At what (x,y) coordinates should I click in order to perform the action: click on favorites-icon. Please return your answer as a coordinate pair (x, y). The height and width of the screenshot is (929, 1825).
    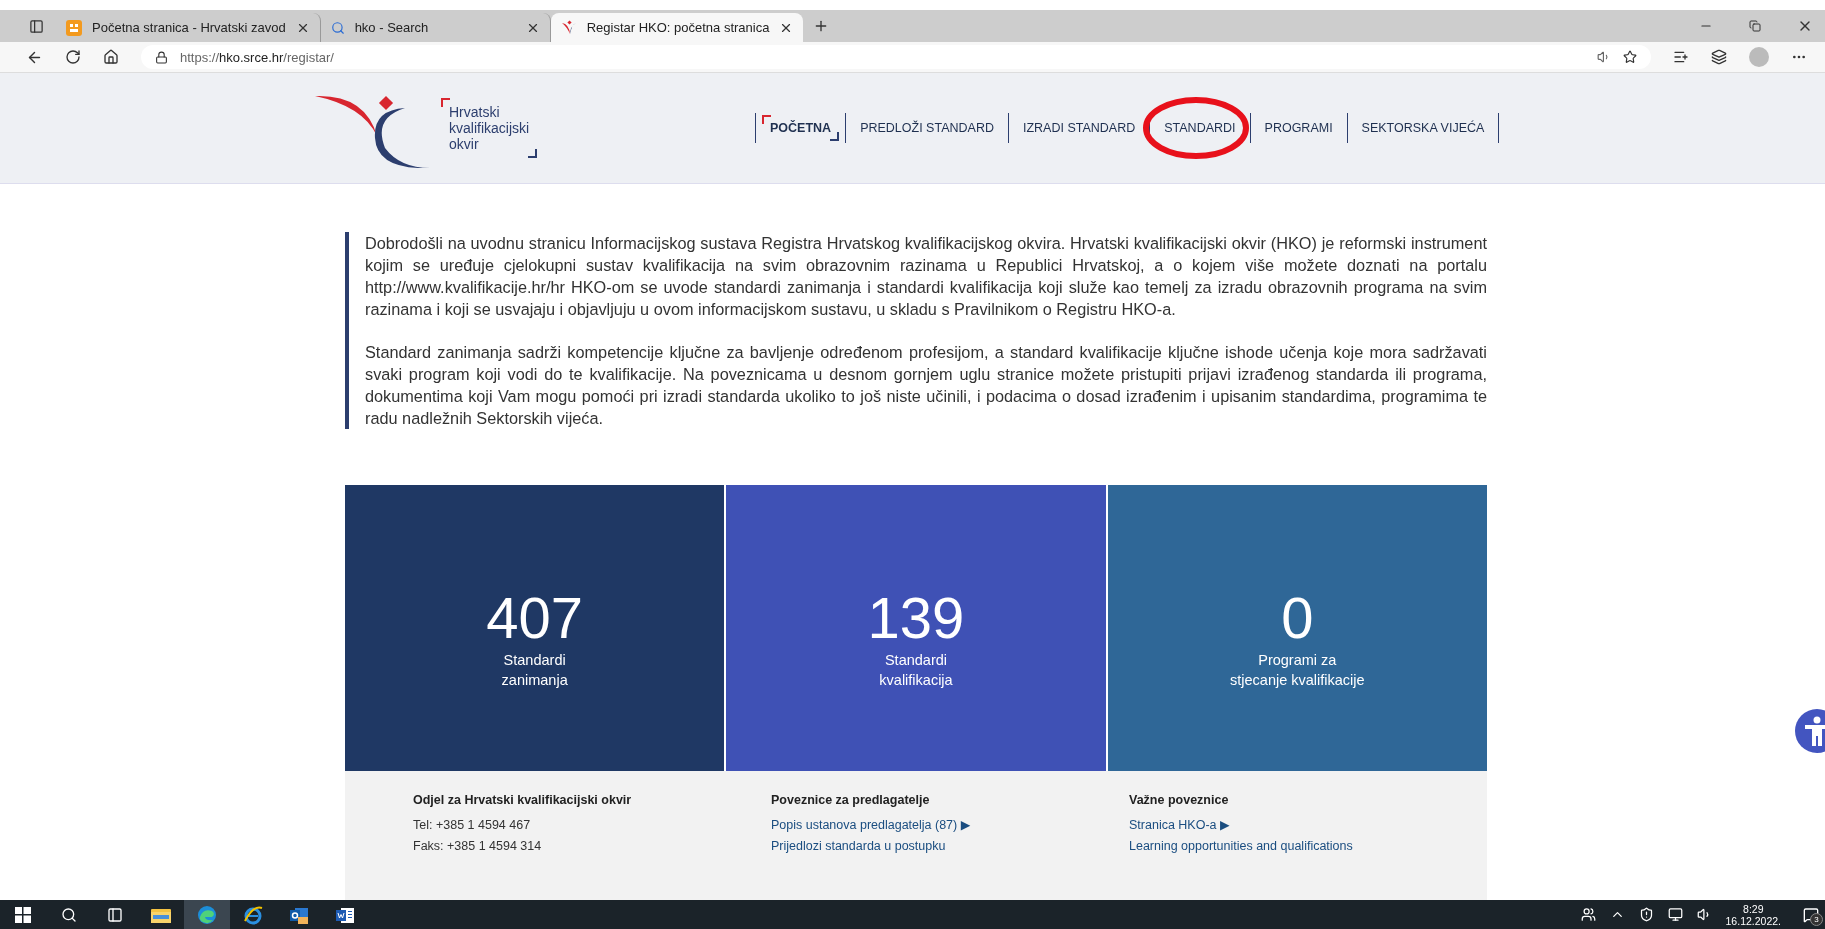
    Looking at the image, I should click on (1681, 57).